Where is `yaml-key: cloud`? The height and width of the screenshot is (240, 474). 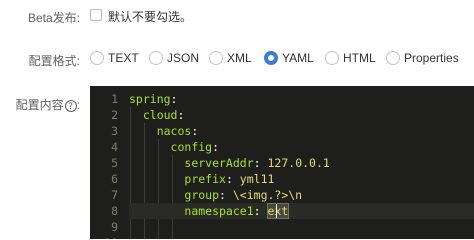 yaml-key: cloud is located at coordinates (160, 115).